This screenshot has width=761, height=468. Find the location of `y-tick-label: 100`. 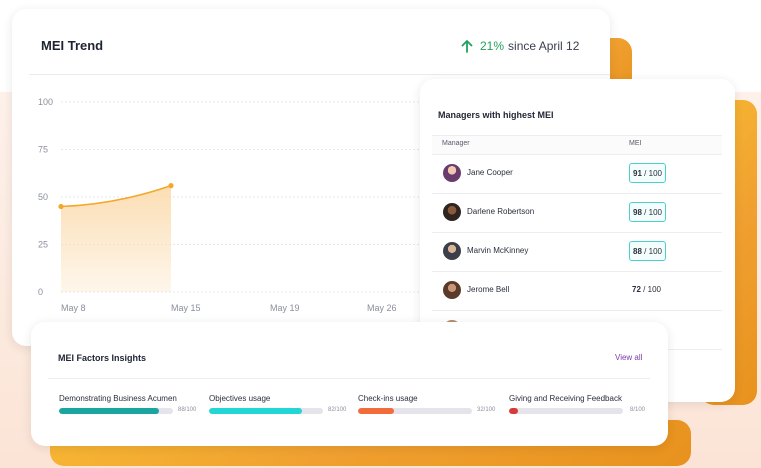

y-tick-label: 100 is located at coordinates (45, 102).